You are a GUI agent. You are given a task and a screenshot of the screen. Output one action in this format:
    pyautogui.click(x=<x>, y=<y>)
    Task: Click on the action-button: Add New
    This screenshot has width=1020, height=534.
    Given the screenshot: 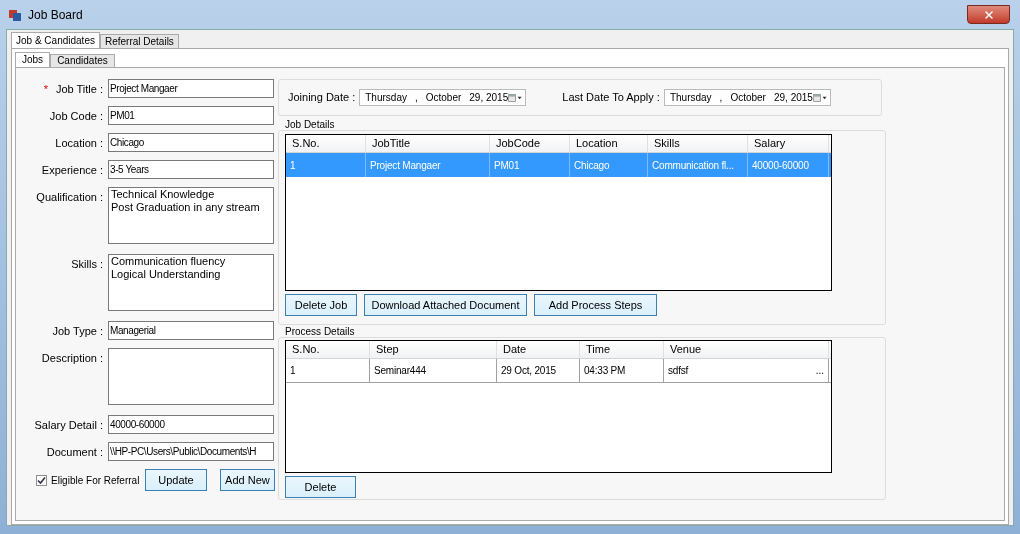 What is the action you would take?
    pyautogui.click(x=247, y=480)
    